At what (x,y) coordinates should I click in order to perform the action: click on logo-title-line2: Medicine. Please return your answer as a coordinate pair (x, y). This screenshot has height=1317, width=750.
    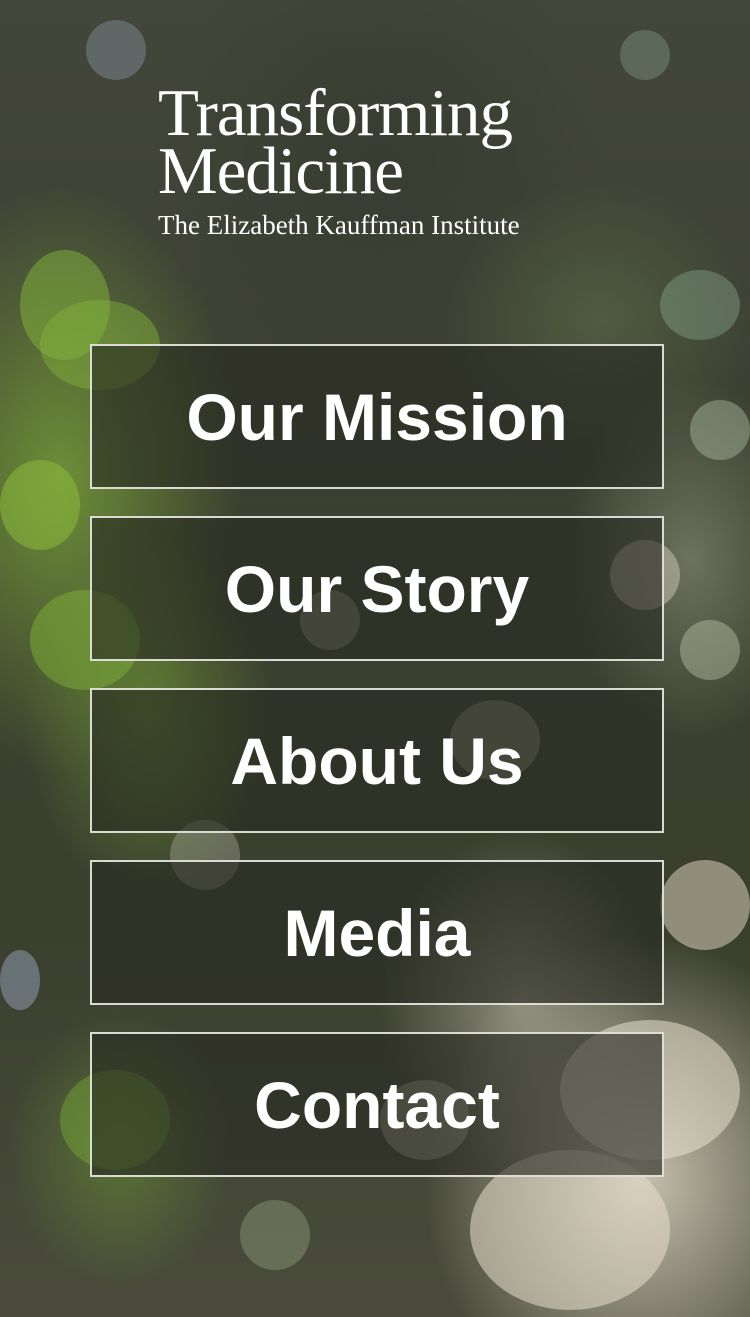
    Looking at the image, I should click on (281, 171).